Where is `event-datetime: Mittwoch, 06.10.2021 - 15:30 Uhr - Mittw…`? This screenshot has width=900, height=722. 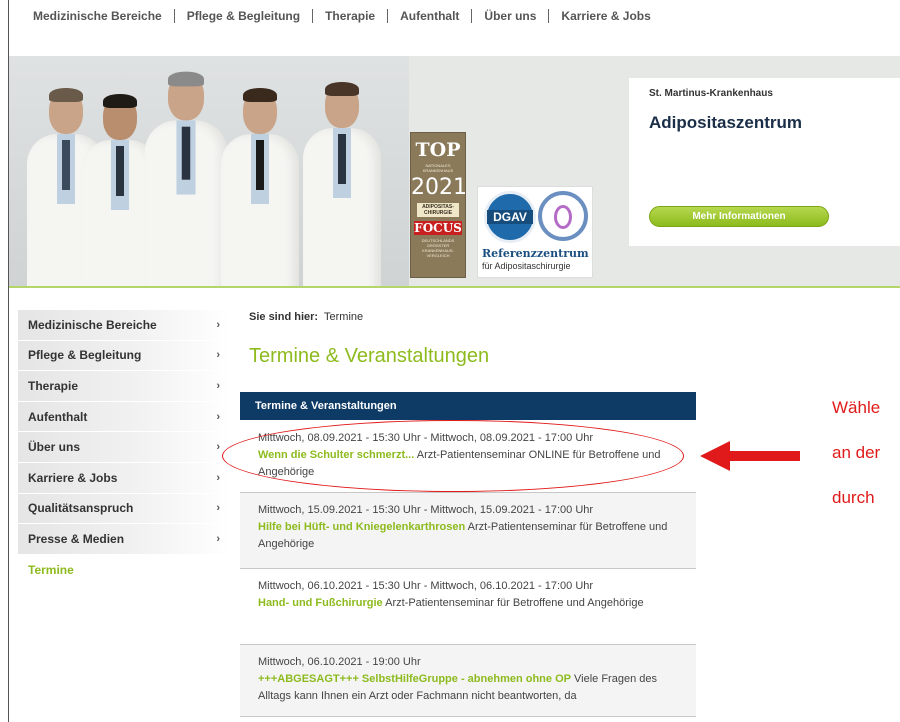 event-datetime: Mittwoch, 06.10.2021 - 15:30 Uhr - Mittw… is located at coordinates (426, 586).